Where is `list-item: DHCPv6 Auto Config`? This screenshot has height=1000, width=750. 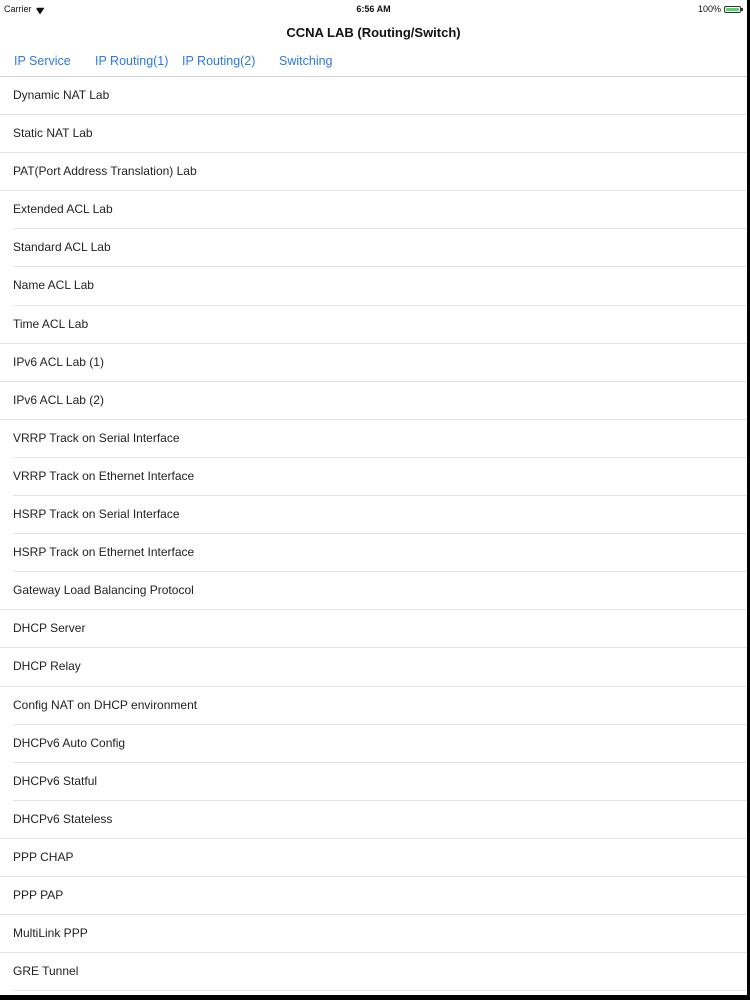 list-item: DHCPv6 Auto Config is located at coordinates (373, 744).